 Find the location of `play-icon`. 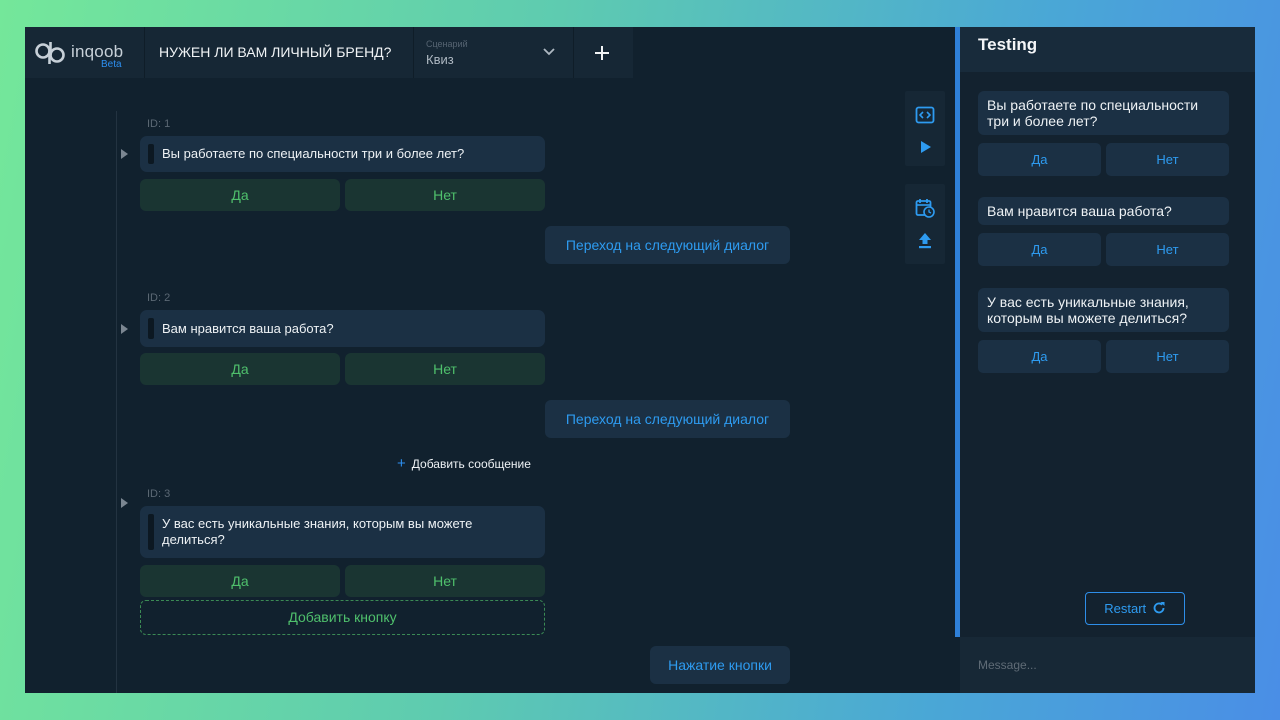

play-icon is located at coordinates (925, 147).